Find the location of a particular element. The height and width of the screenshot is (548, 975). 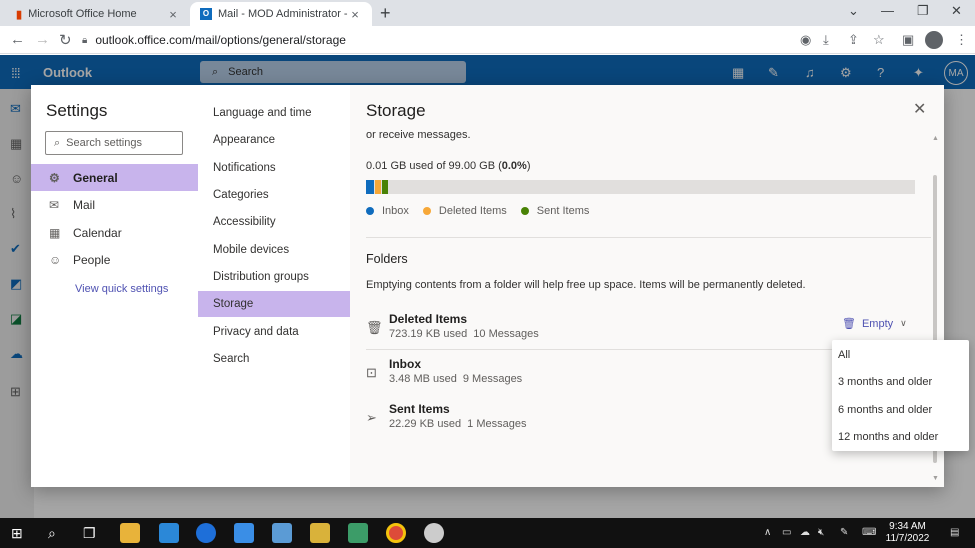

menu-item-12-months: 12 months and older is located at coordinates (900, 436).